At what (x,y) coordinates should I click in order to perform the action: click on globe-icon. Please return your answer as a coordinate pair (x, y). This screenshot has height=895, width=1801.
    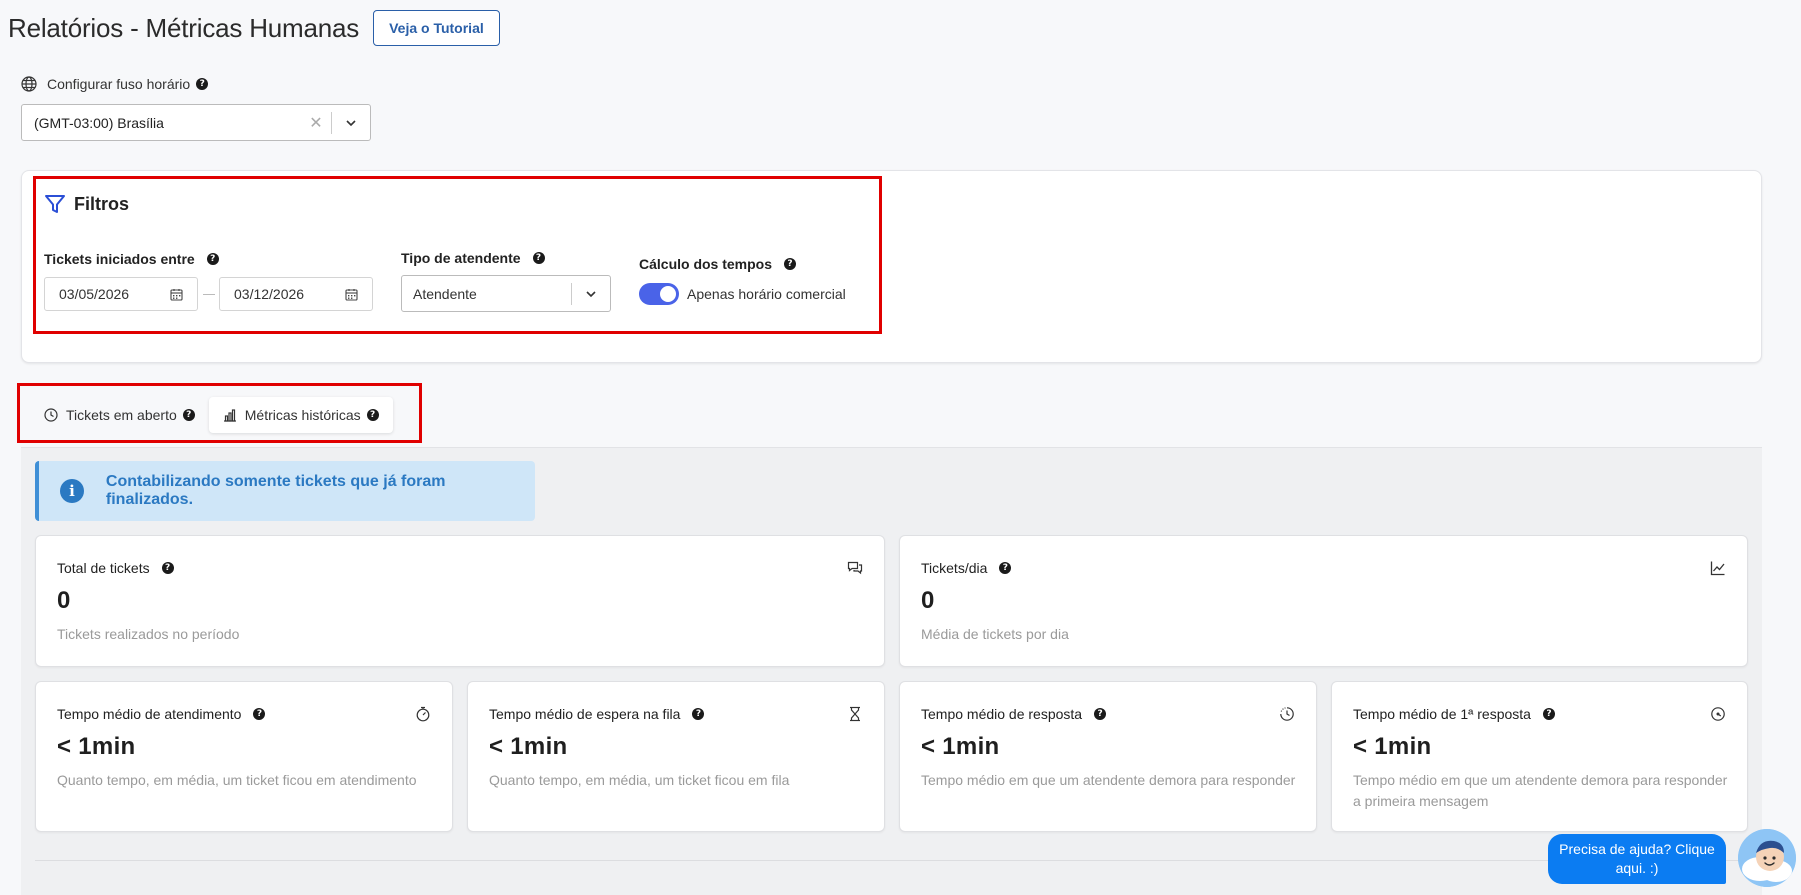
    Looking at the image, I should click on (29, 84).